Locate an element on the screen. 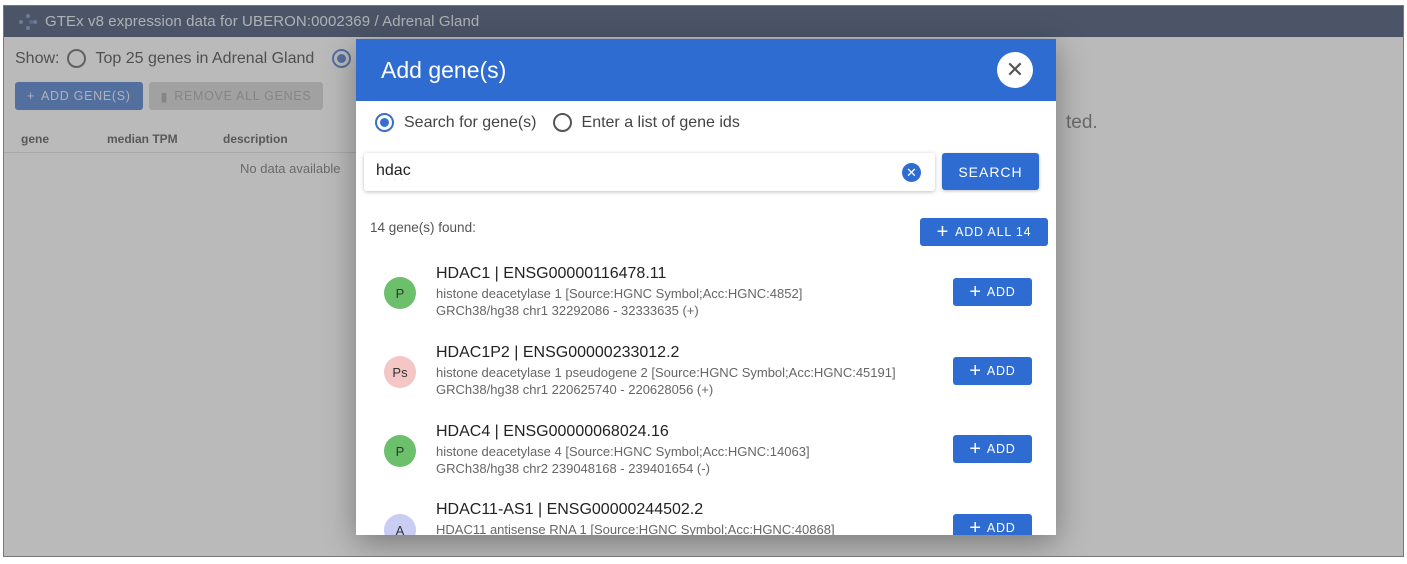  search-button: SEARCH is located at coordinates (990, 171).